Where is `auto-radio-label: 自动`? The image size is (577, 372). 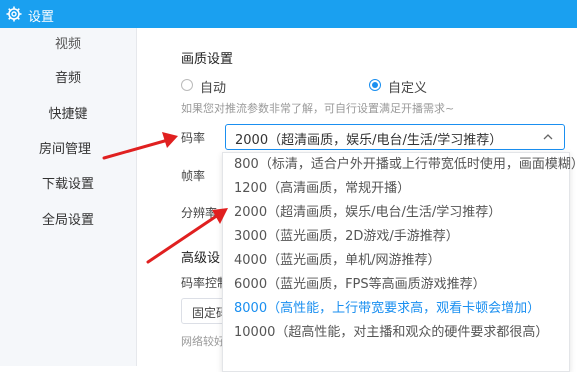 auto-radio-label: 自动 is located at coordinates (213, 86).